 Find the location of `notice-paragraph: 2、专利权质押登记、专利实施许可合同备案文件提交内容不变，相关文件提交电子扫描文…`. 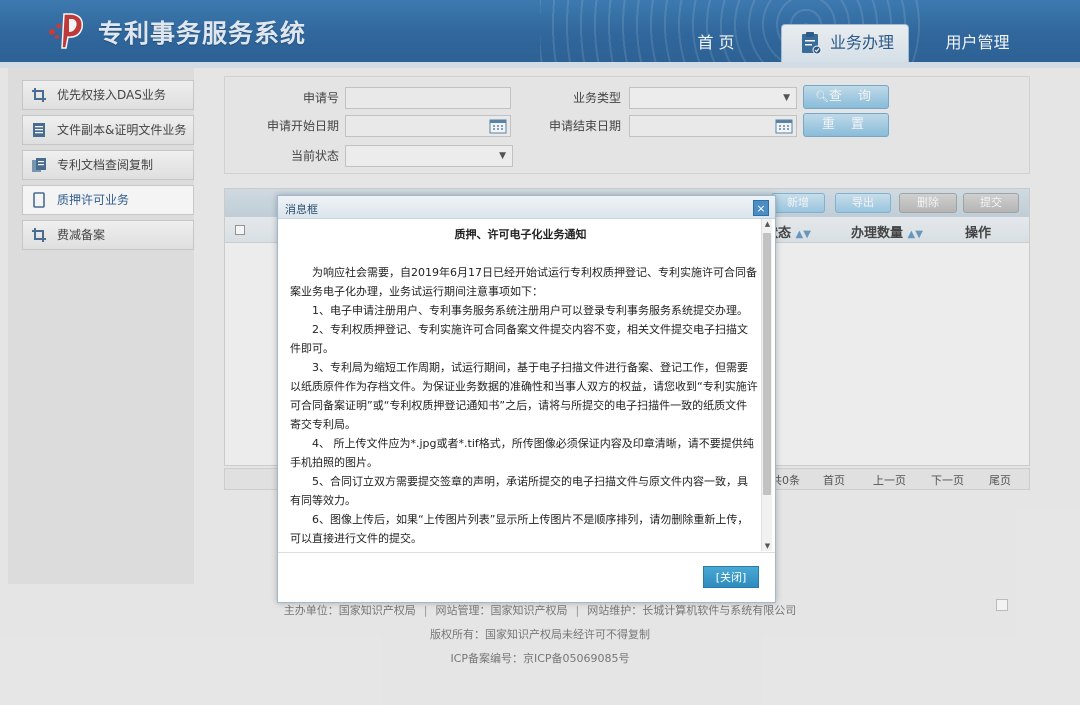

notice-paragraph: 2、专利权质押登记、专利实施许可合同备案文件提交内容不变，相关文件提交电子扫描文… is located at coordinates (519, 339).